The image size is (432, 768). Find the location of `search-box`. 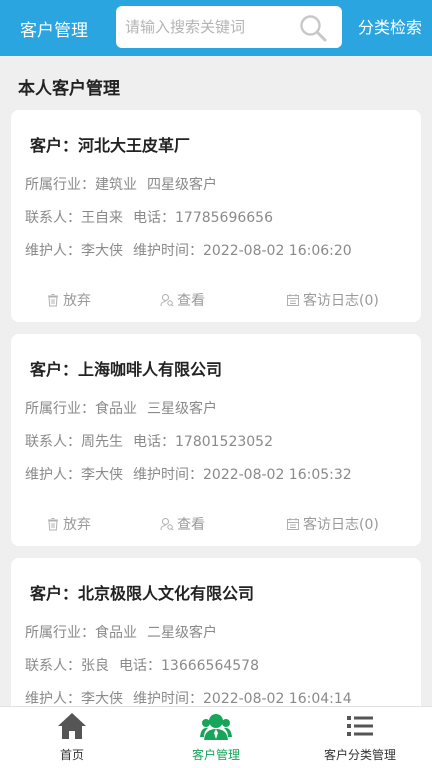

search-box is located at coordinates (229, 27).